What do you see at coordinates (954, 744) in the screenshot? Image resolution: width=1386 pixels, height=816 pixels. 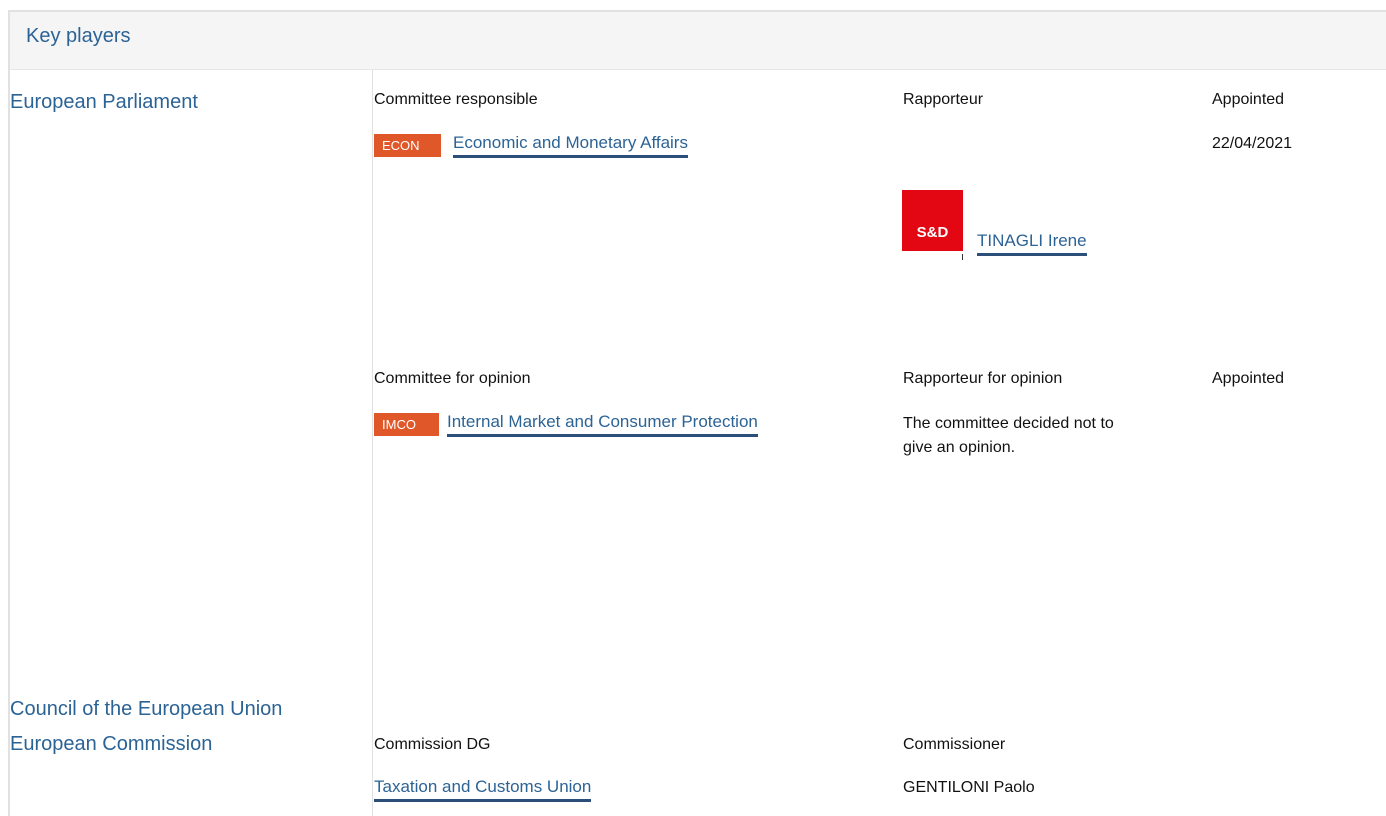 I see `col-header-commissioner: Commissioner` at bounding box center [954, 744].